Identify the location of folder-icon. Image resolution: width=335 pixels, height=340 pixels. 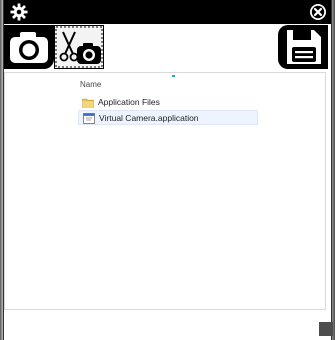
(88, 102).